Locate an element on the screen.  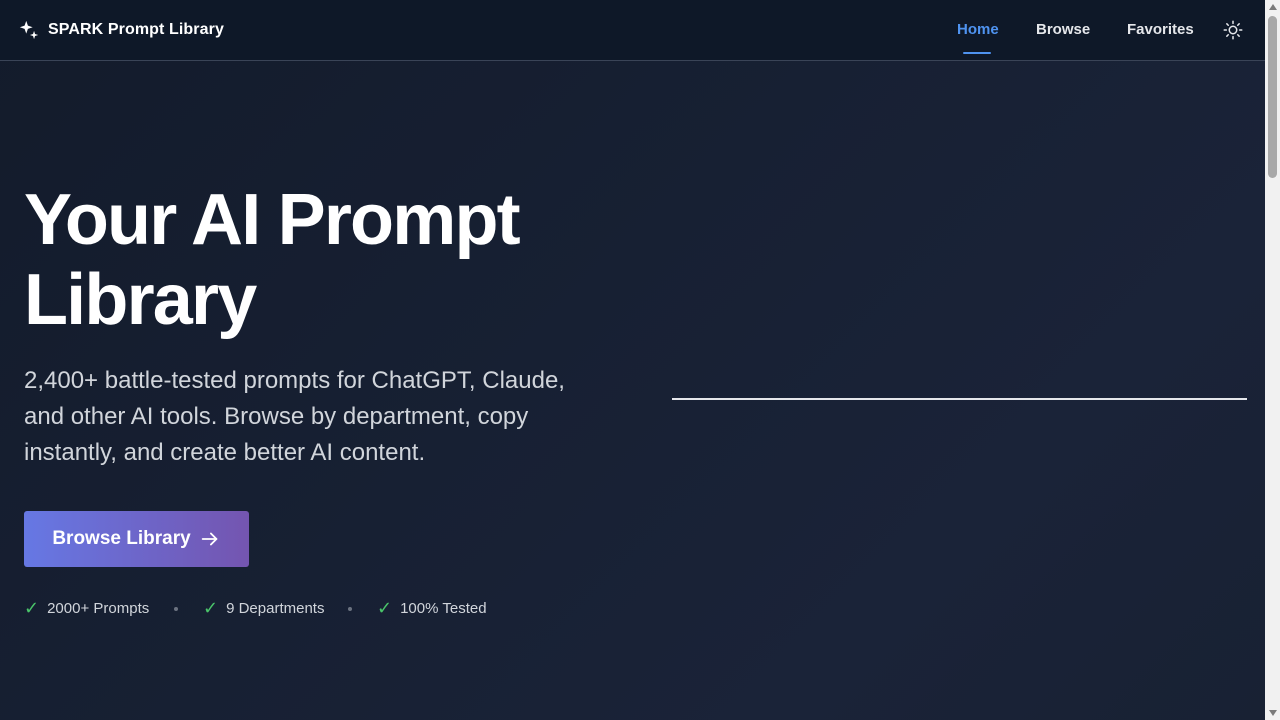
nav-favorites: Favorites is located at coordinates (1160, 29).